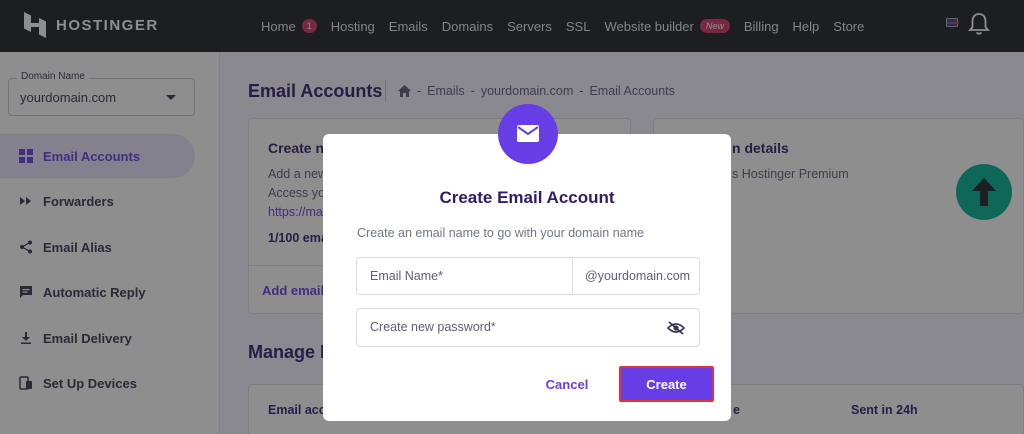 The image size is (1024, 434). I want to click on modal-title: Create Email Account, so click(527, 197).